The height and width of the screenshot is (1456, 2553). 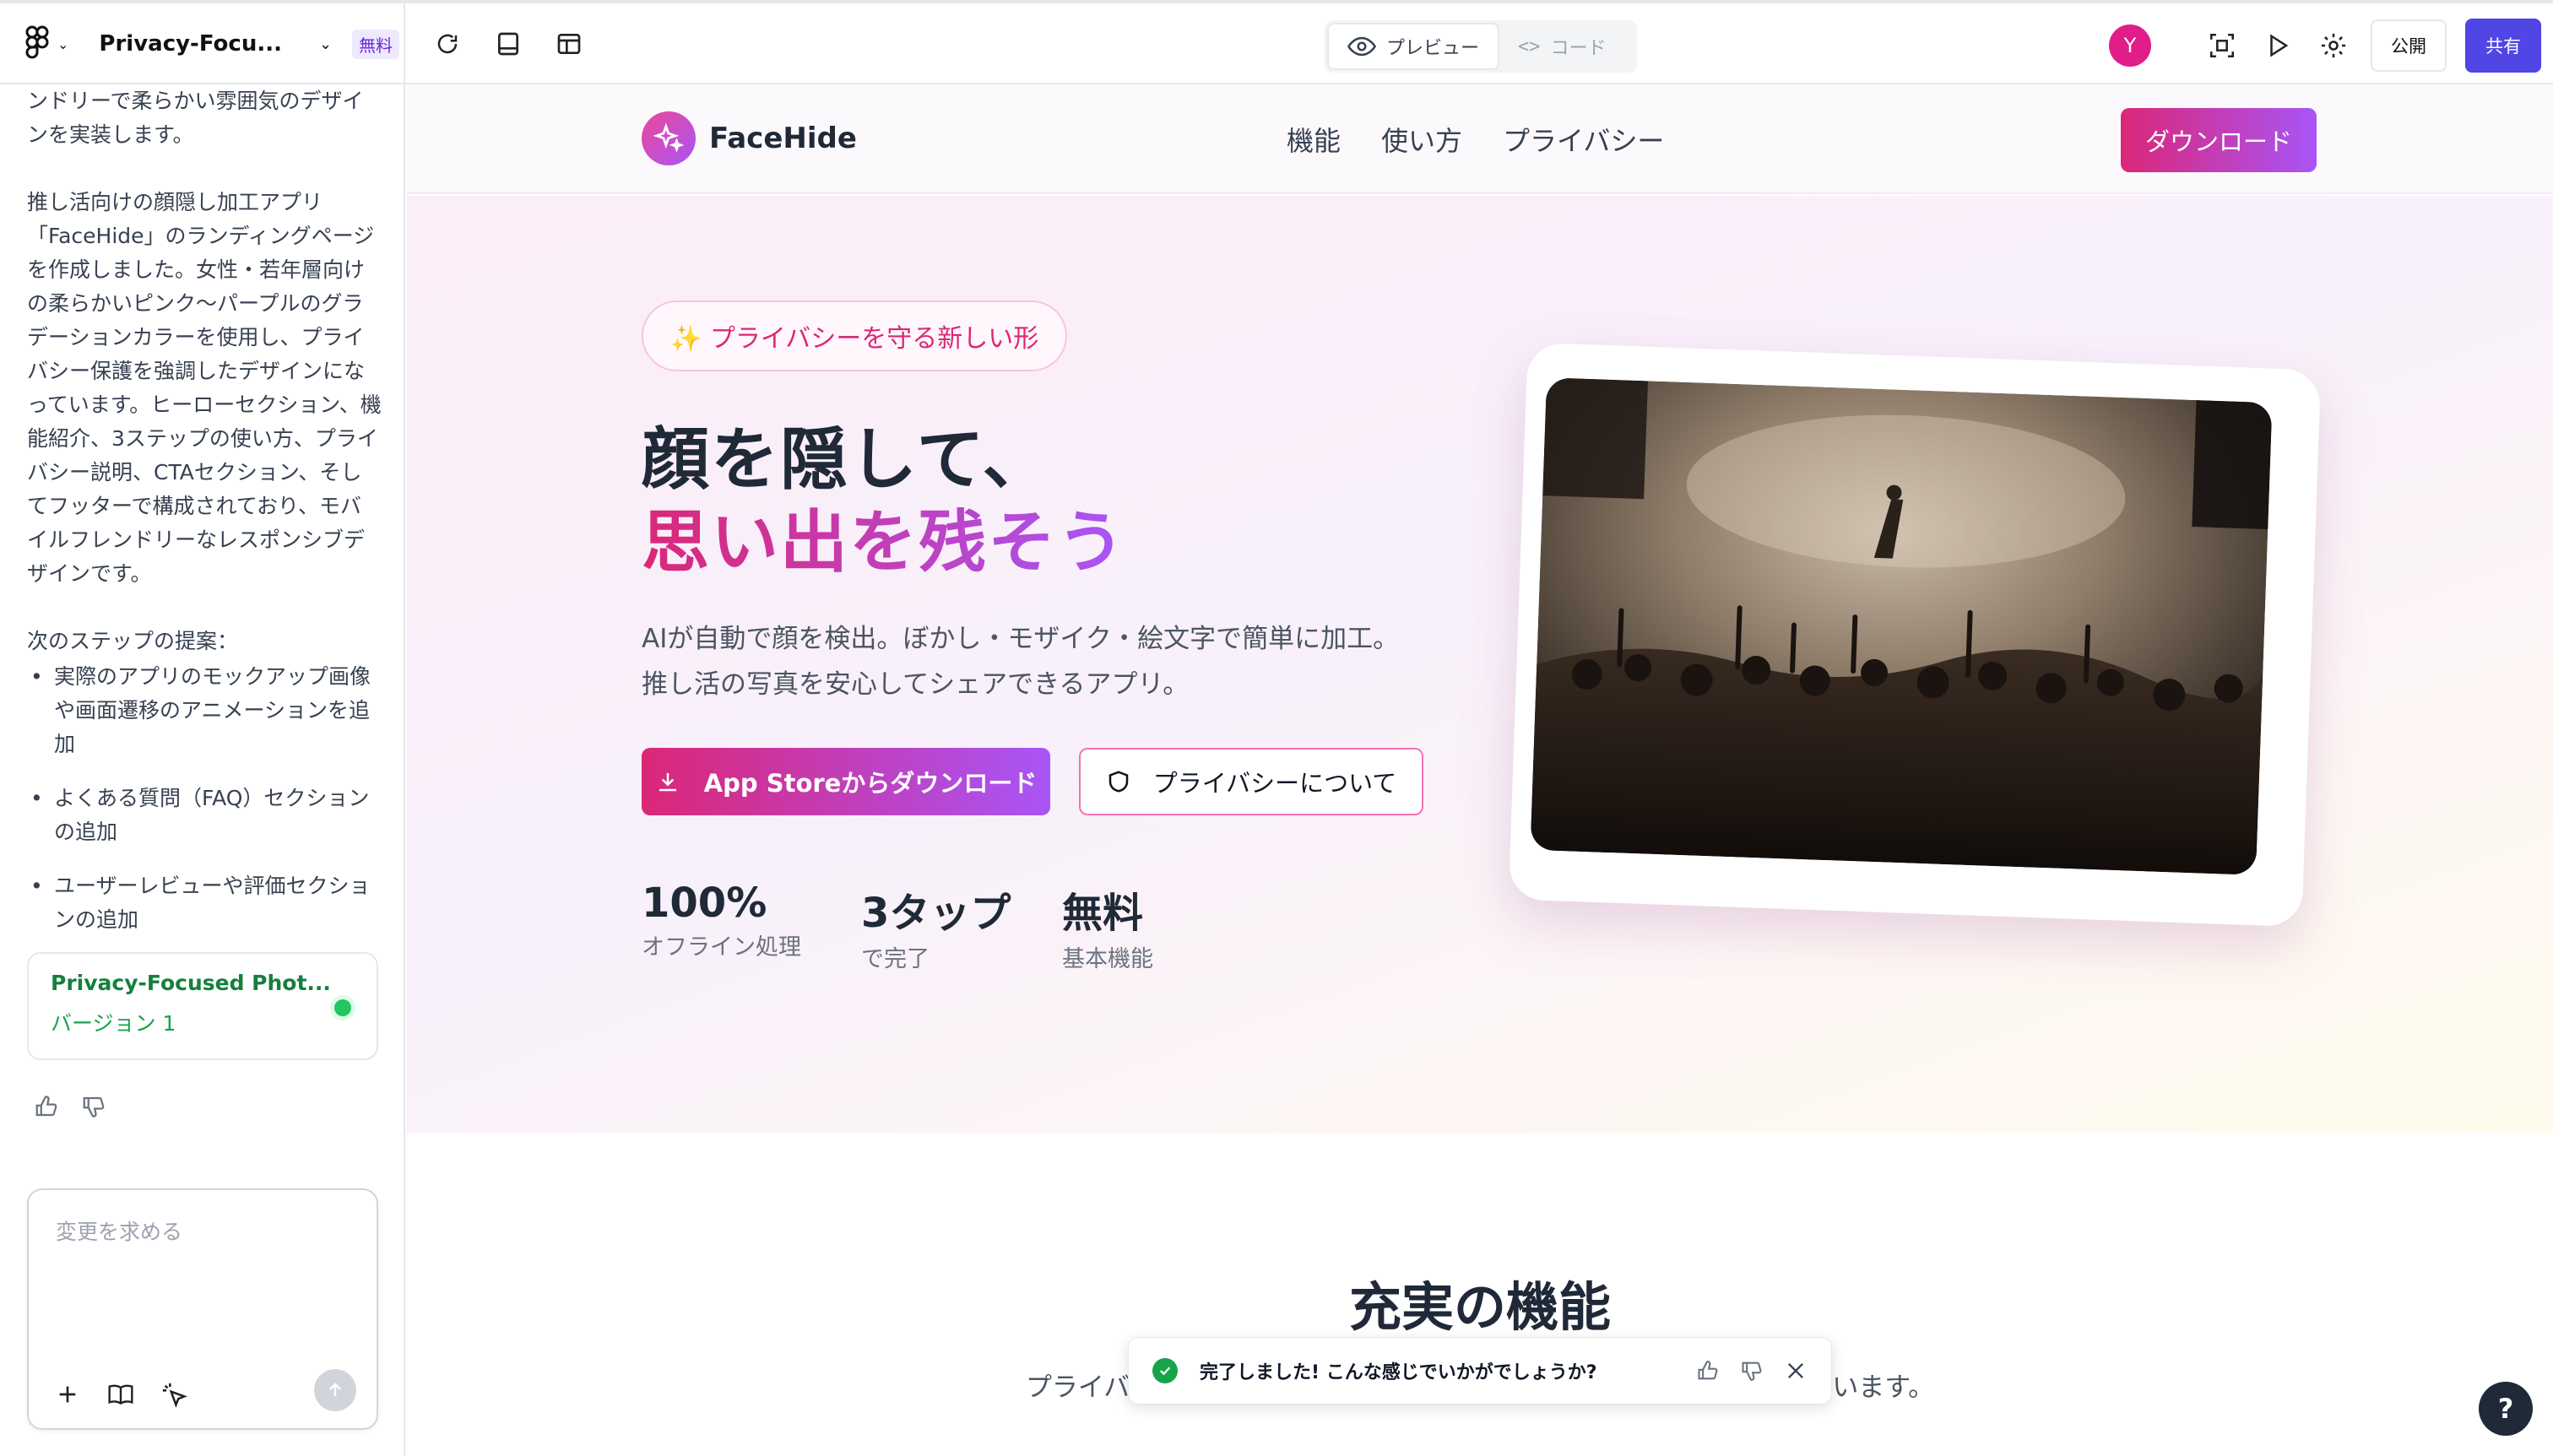 What do you see at coordinates (195, 118) in the screenshot?
I see `message-text: ンドリーで柔らかい雰囲気のデザインを実装します。` at bounding box center [195, 118].